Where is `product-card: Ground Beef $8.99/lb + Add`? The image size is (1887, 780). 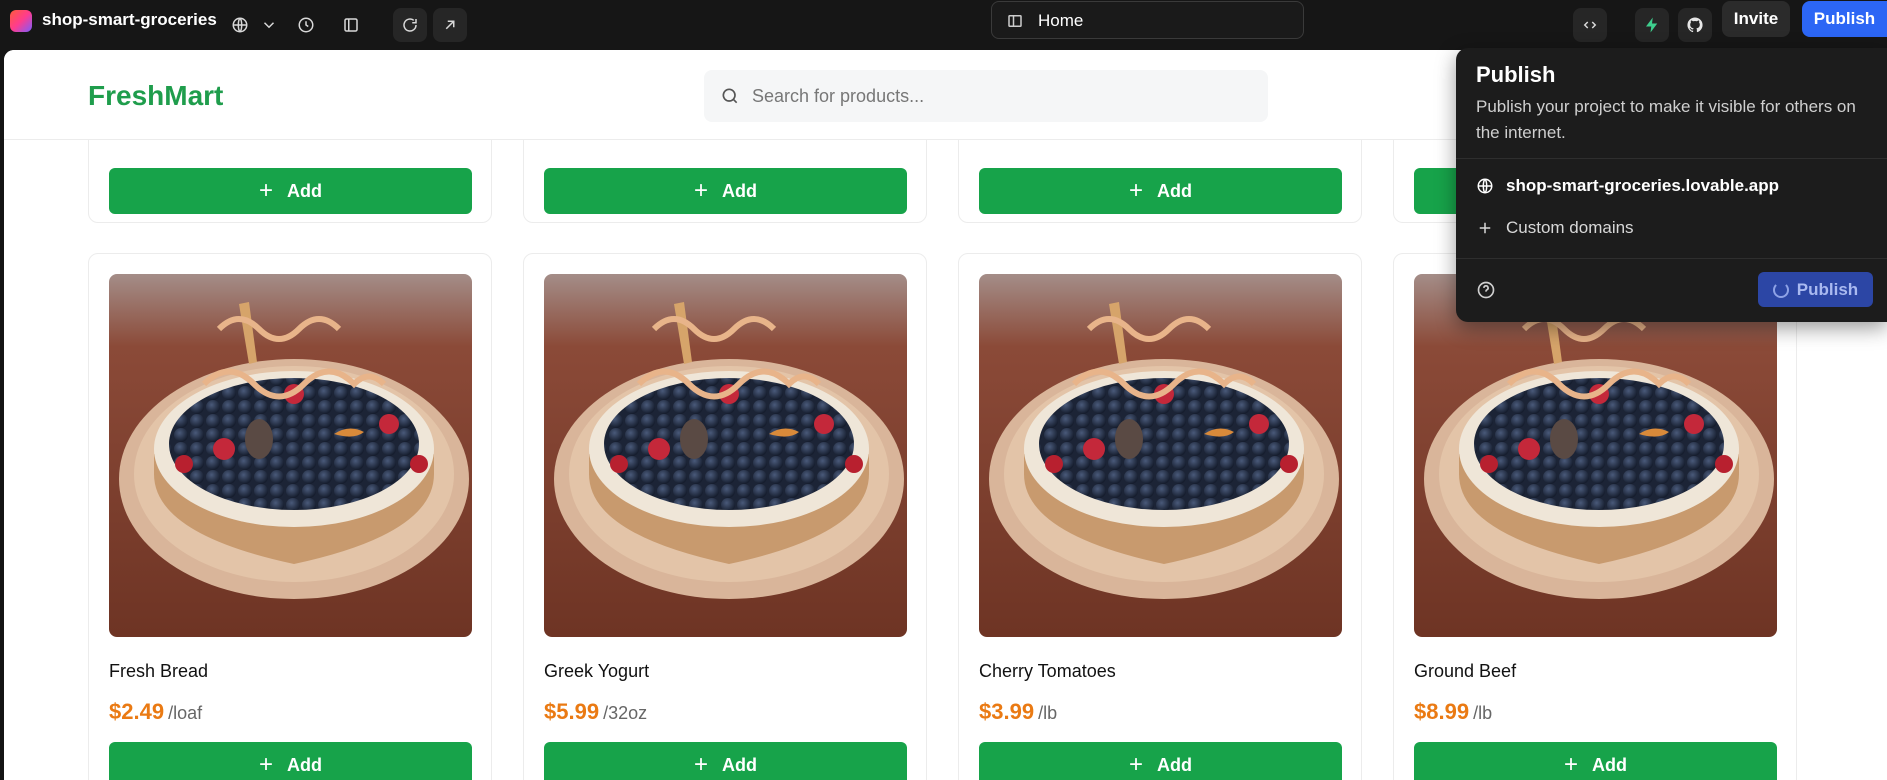 product-card: Ground Beef $8.99/lb + Add is located at coordinates (1595, 516).